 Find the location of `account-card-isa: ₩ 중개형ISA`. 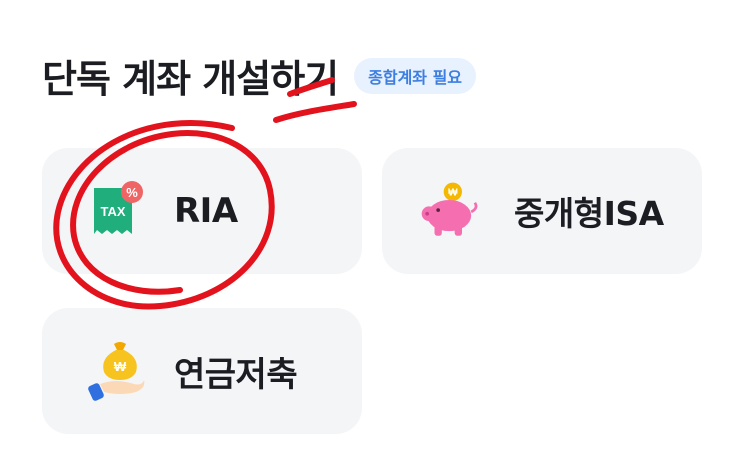

account-card-isa: ₩ 중개형ISA is located at coordinates (542, 211).